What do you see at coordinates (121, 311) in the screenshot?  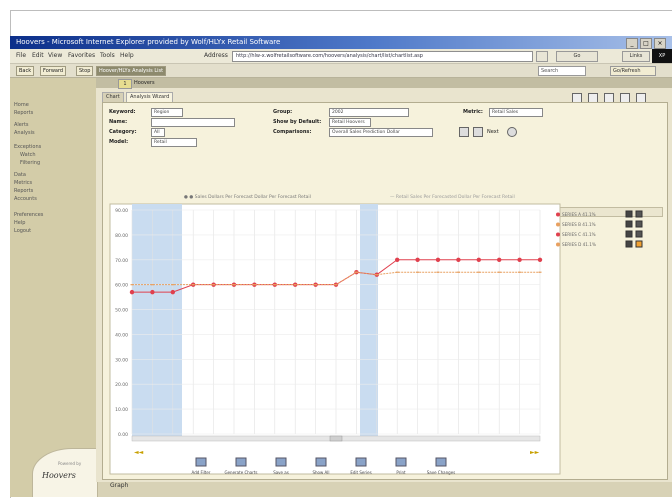 I see `y-tick-label: 50.00` at bounding box center [121, 311].